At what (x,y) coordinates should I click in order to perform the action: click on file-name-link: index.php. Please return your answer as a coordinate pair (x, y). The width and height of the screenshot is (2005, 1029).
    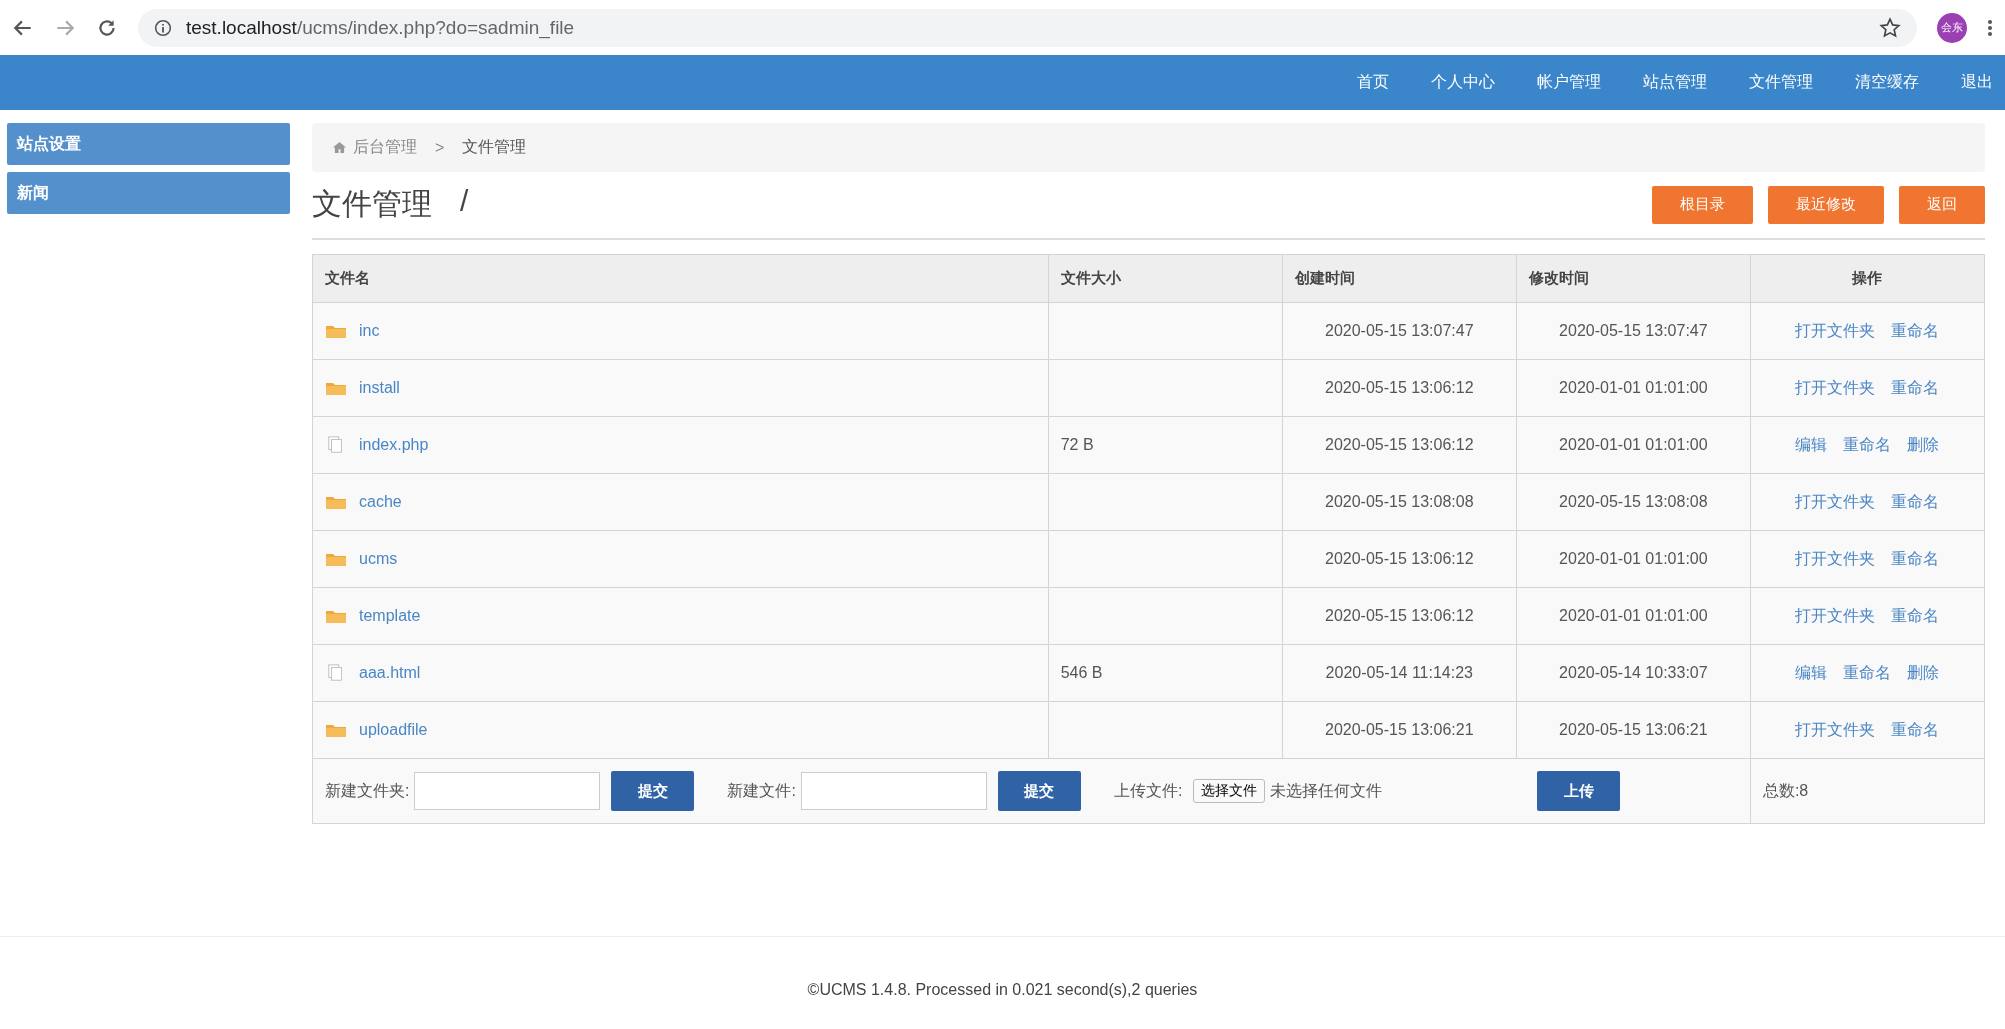
    Looking at the image, I should click on (394, 444).